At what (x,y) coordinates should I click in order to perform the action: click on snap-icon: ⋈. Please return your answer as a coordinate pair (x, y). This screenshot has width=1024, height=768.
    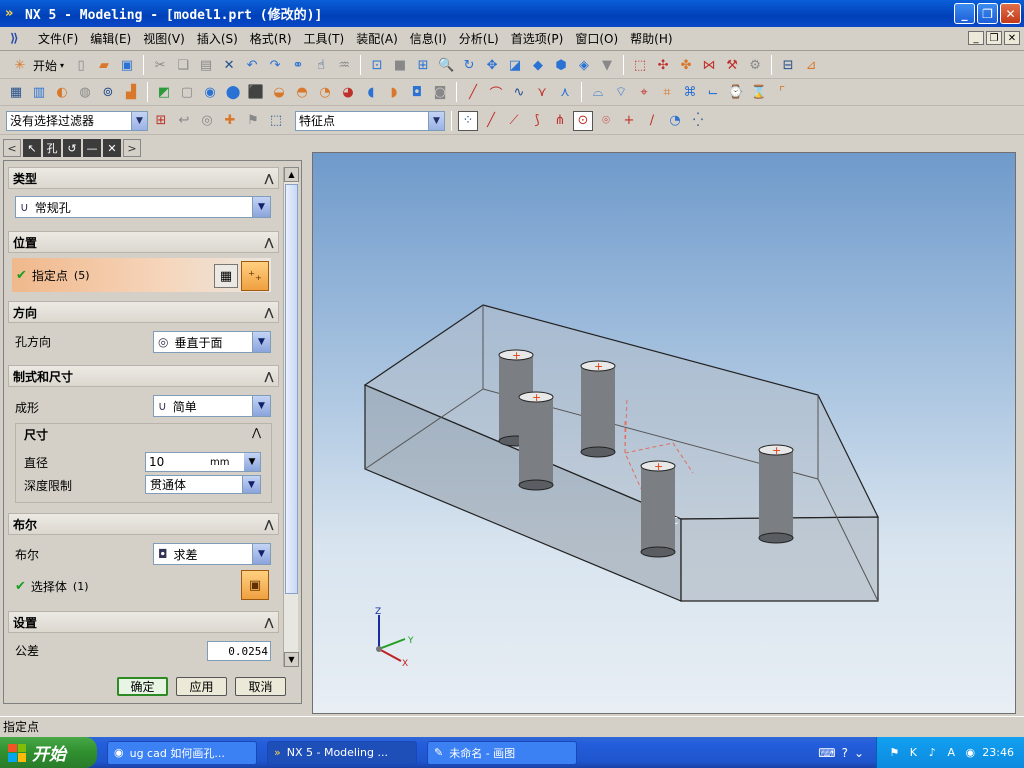
    Looking at the image, I should click on (709, 65).